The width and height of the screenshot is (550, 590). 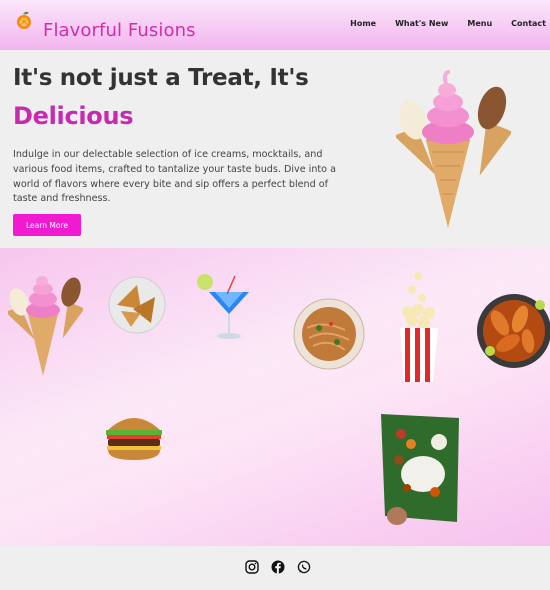 What do you see at coordinates (73, 116) in the screenshot?
I see `hero-title-highlight: Delicious` at bounding box center [73, 116].